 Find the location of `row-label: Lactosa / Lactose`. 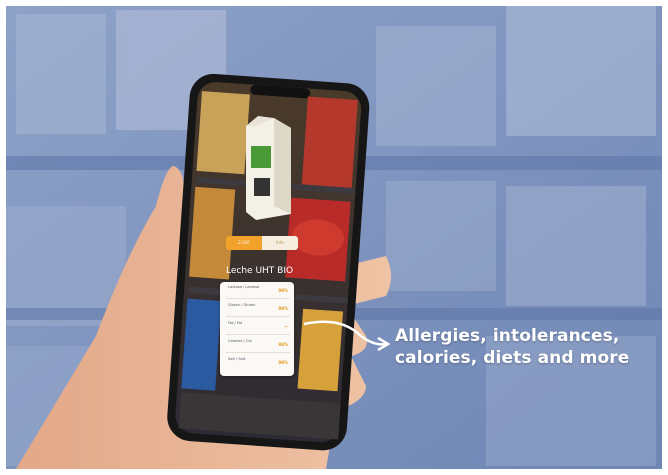

row-label: Lactosa / Lactose is located at coordinates (244, 287).